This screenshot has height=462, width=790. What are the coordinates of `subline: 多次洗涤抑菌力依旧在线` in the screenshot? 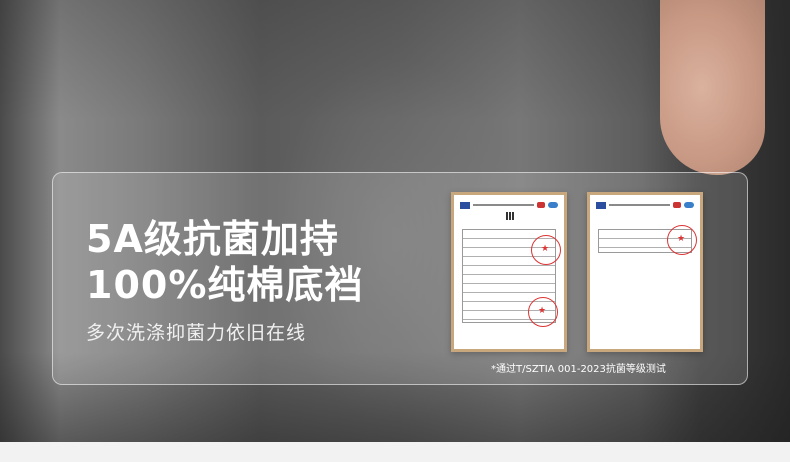 It's located at (196, 333).